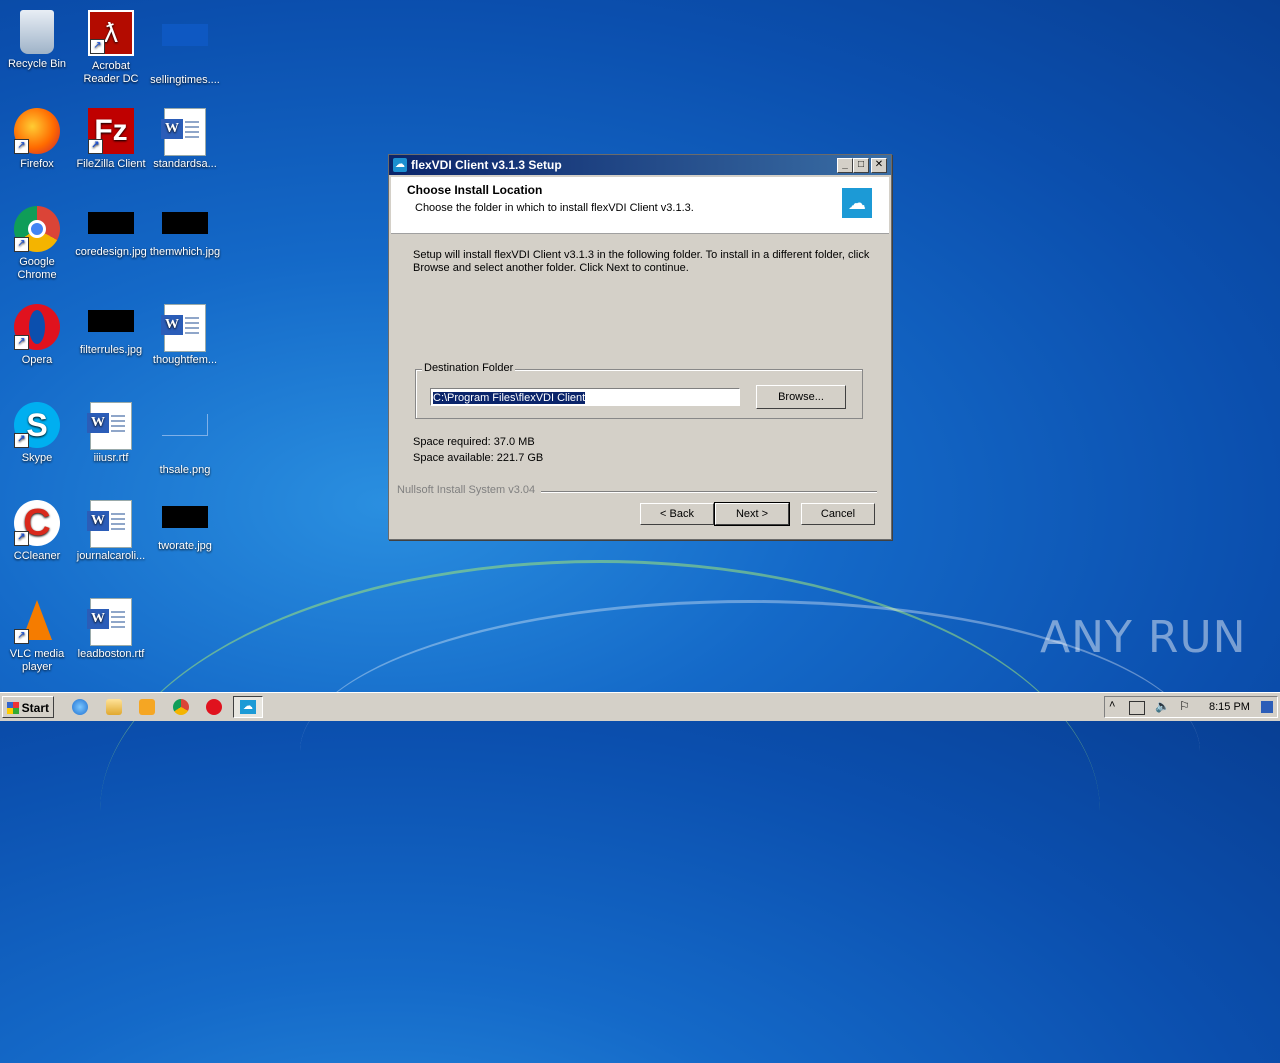  I want to click on cancel-button: Cancel, so click(838, 514).